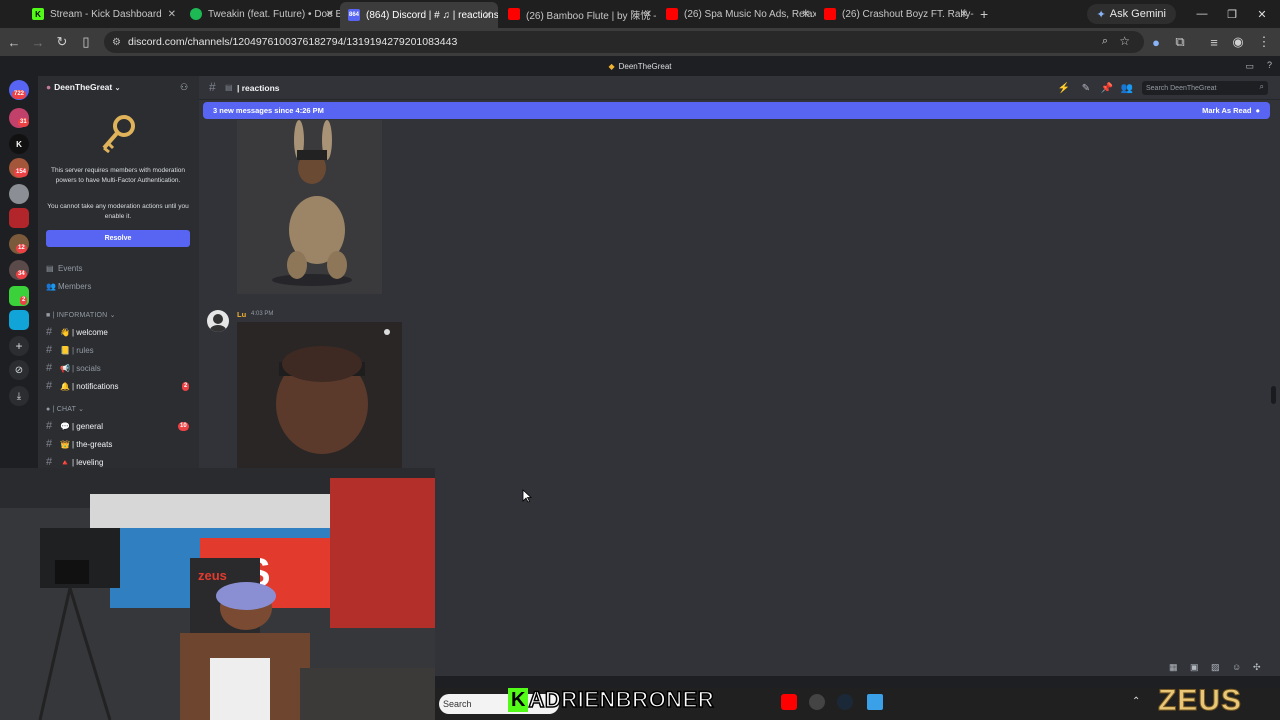 This screenshot has height=720, width=1280. I want to click on inbox-icon: ▭, so click(1249, 66).